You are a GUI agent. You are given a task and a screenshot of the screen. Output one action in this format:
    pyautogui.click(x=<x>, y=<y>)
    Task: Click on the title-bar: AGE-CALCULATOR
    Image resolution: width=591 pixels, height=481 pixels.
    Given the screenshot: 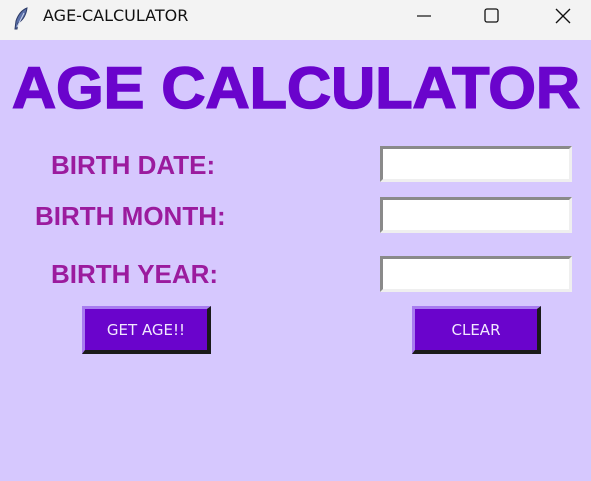 What is the action you would take?
    pyautogui.click(x=295, y=20)
    